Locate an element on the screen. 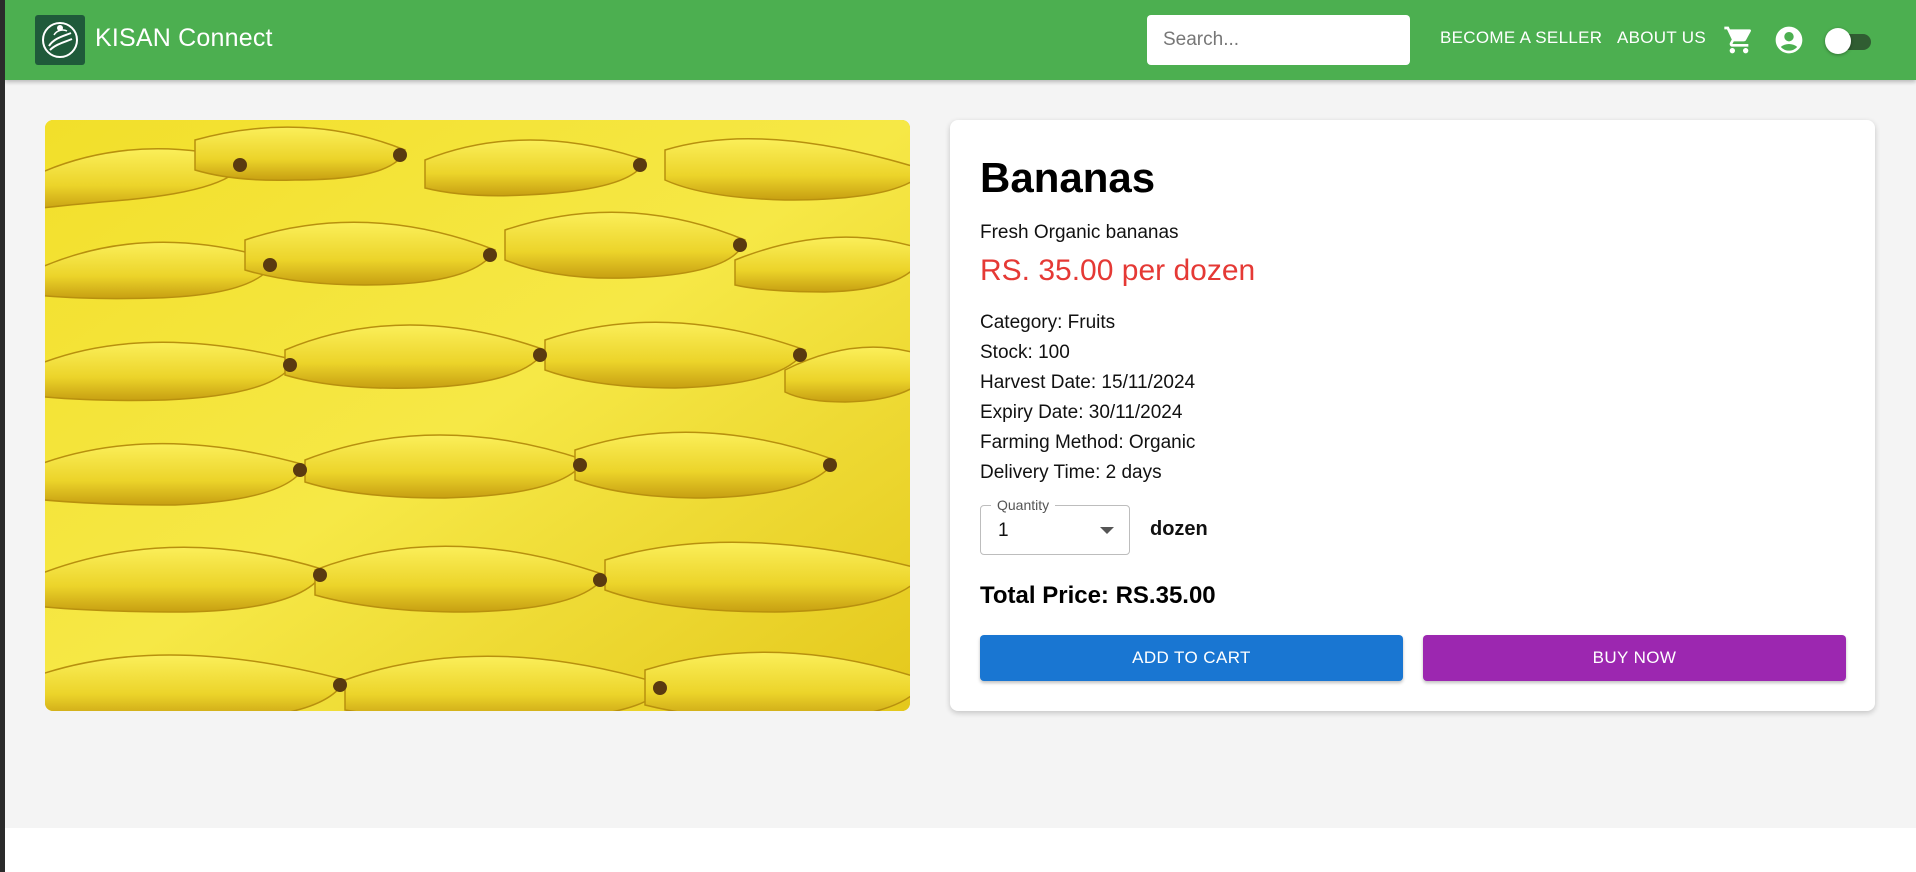  detail-farming-method: Farming Method: Organic is located at coordinates (1088, 442).